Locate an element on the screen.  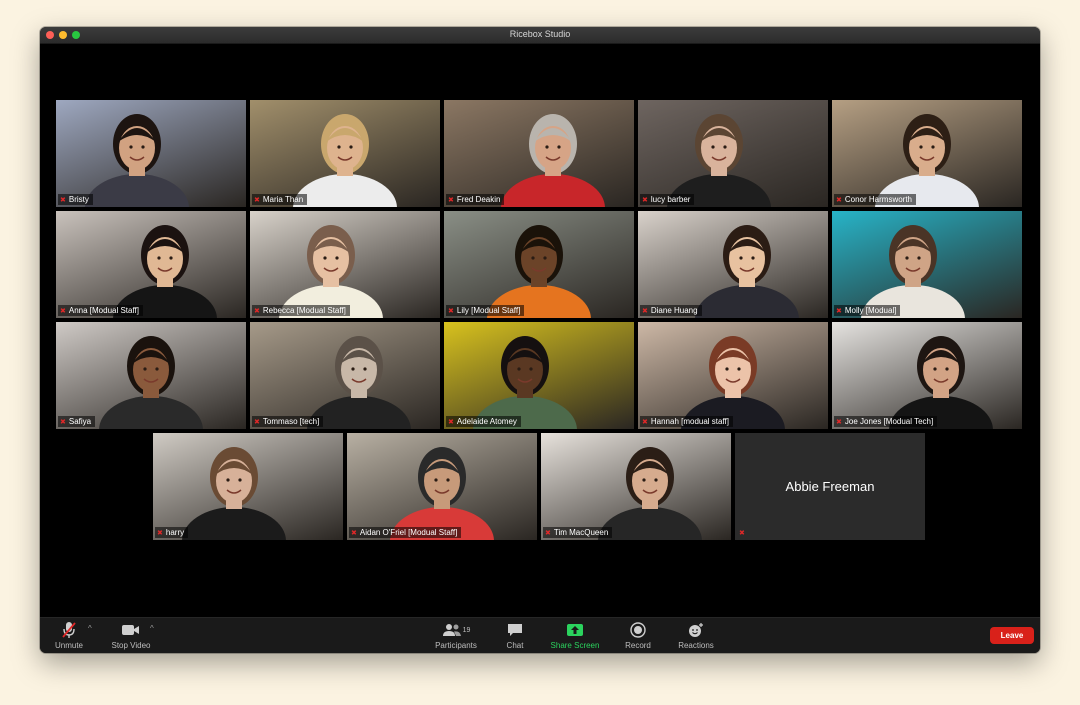
title-bar: Ricebox Studio is located at coordinates (540, 35).